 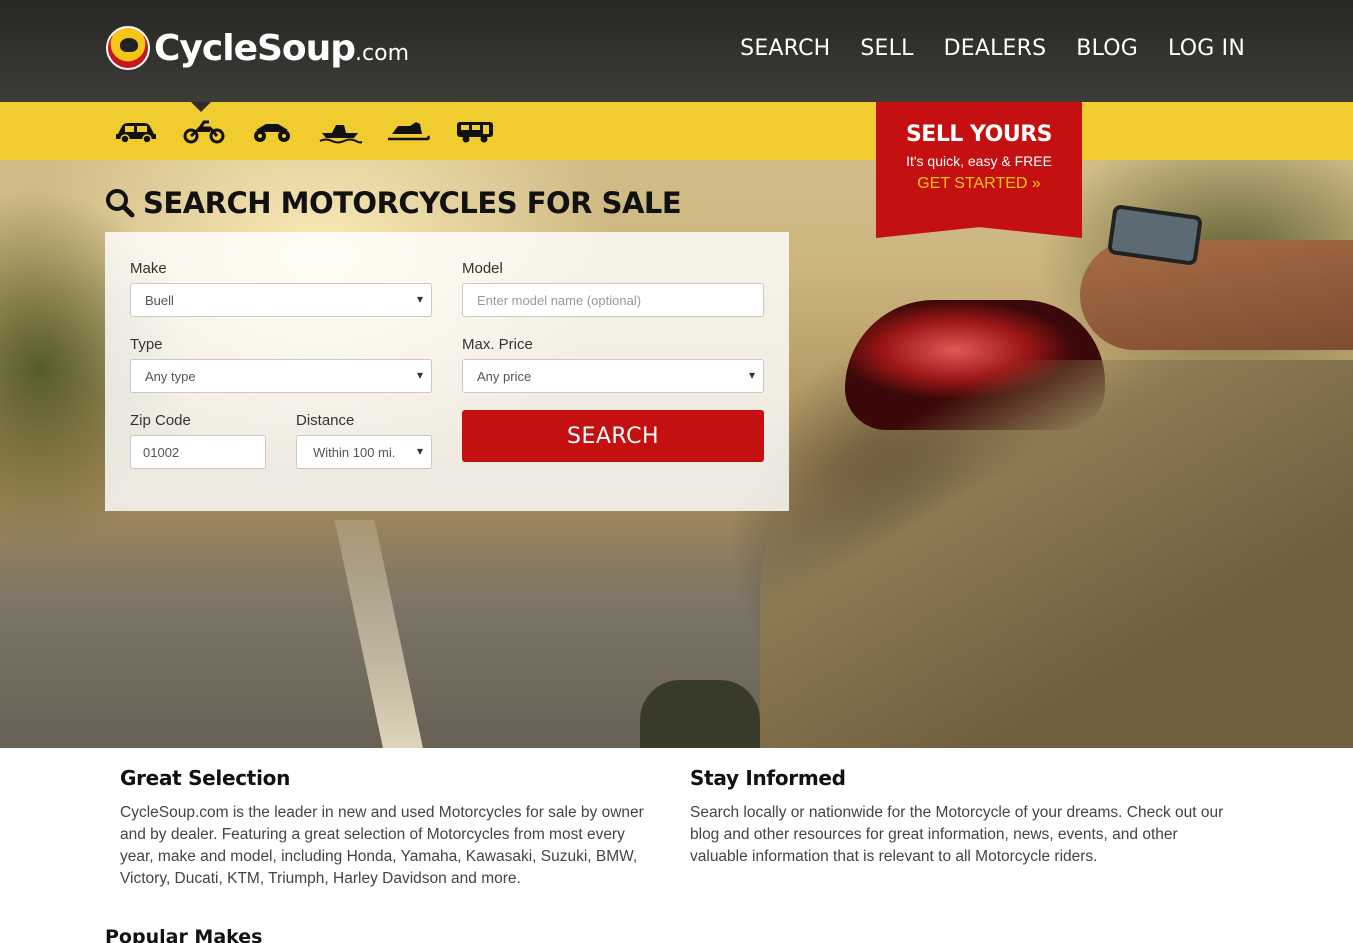 I want to click on hero-rider-boot, so click(x=700, y=714).